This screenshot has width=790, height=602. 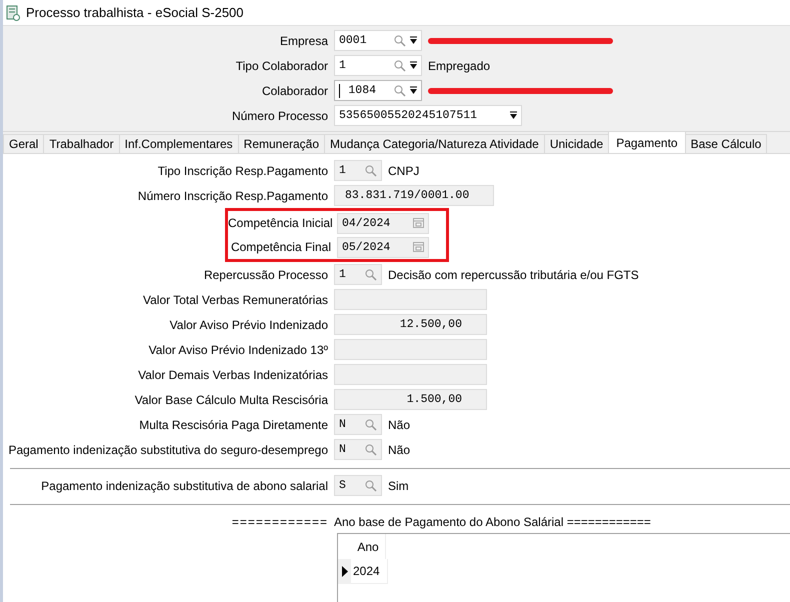 What do you see at coordinates (281, 247) in the screenshot?
I see `field-label: Competência Final` at bounding box center [281, 247].